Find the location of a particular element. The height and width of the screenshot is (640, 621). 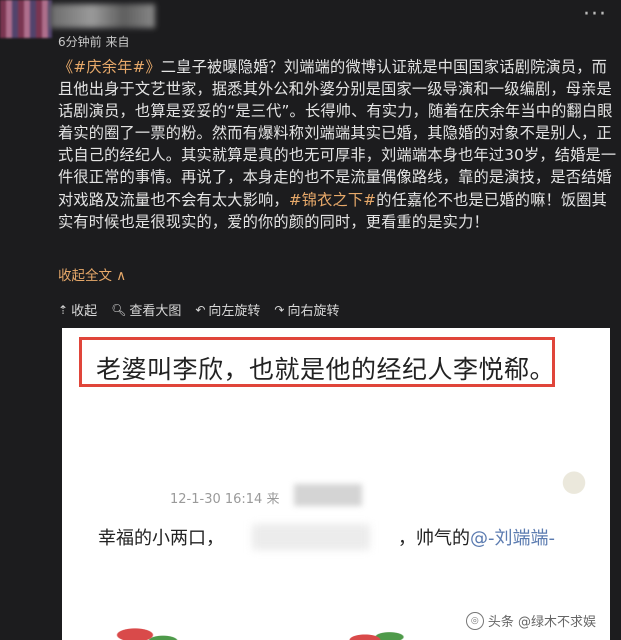

source-blurred is located at coordinates (328, 495).